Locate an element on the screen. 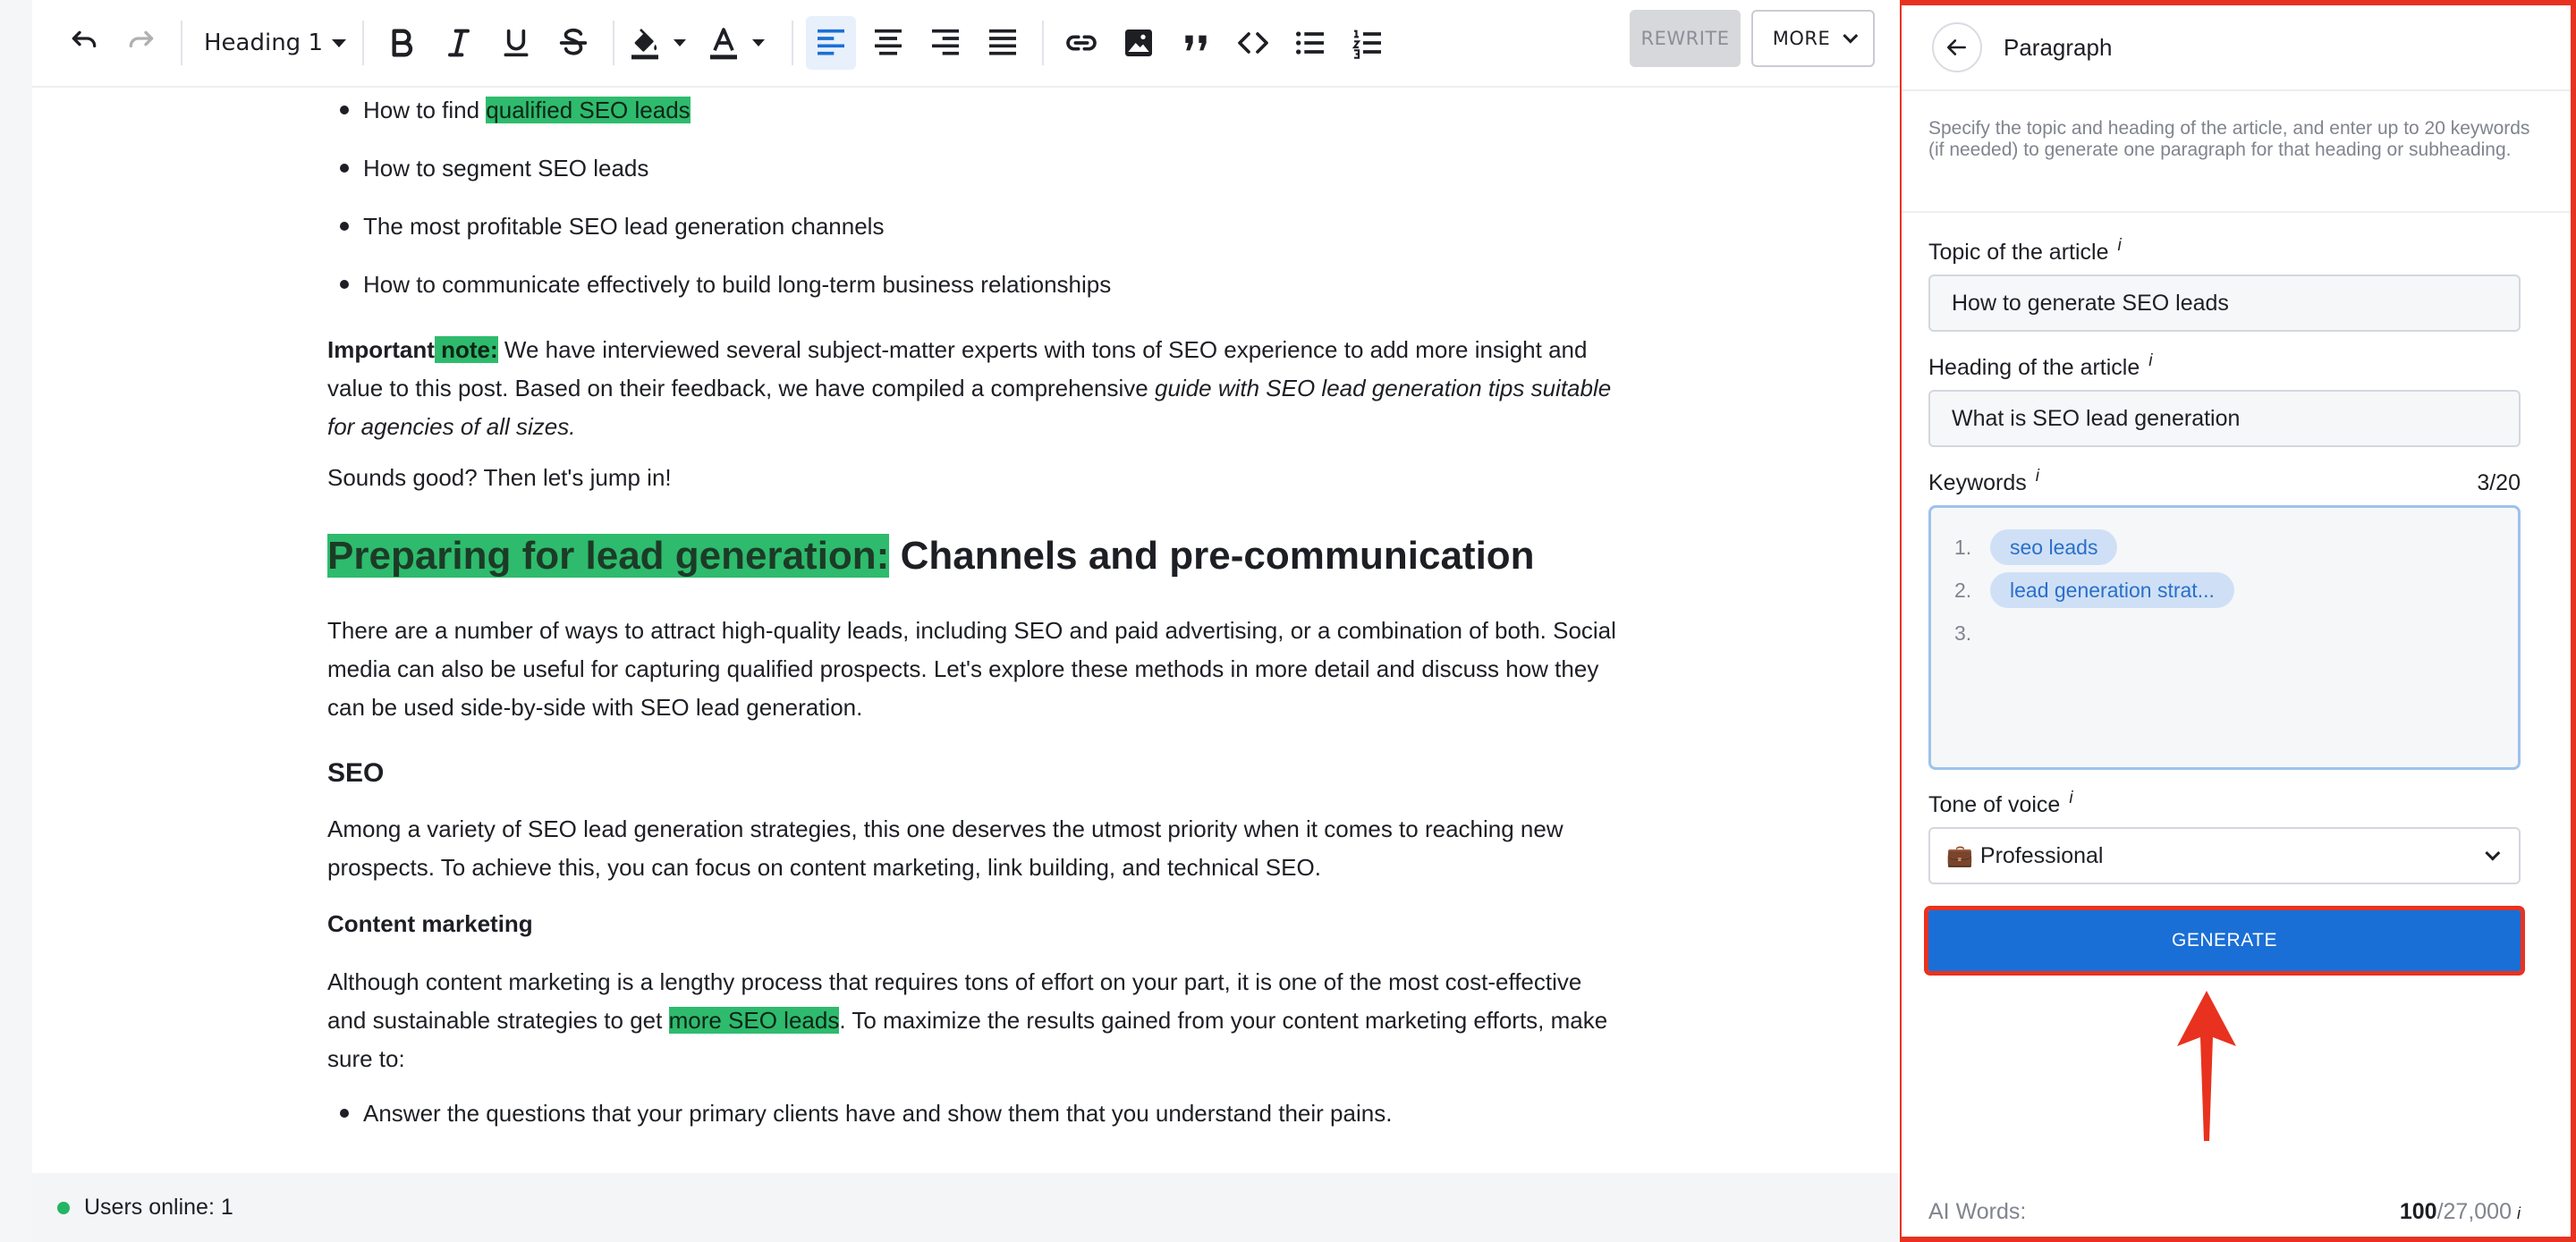 The image size is (2576, 1242). image-icon is located at coordinates (1138, 43).